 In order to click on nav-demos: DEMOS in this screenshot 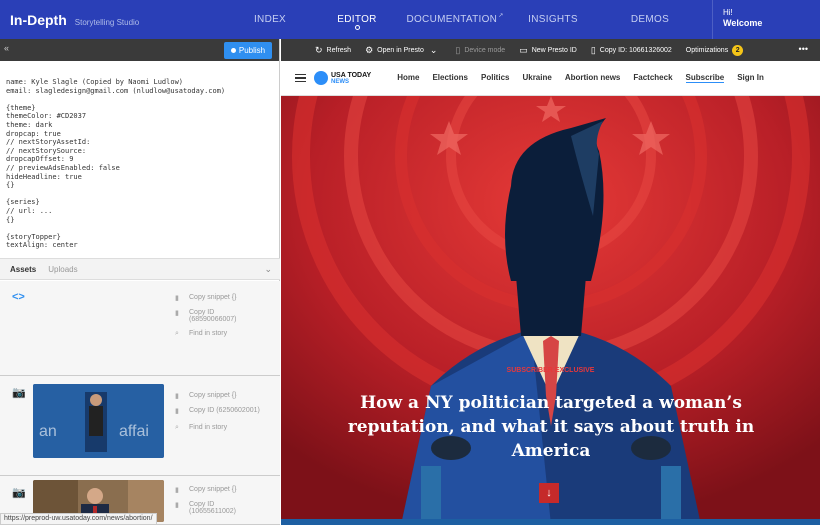, I will do `click(650, 19)`.